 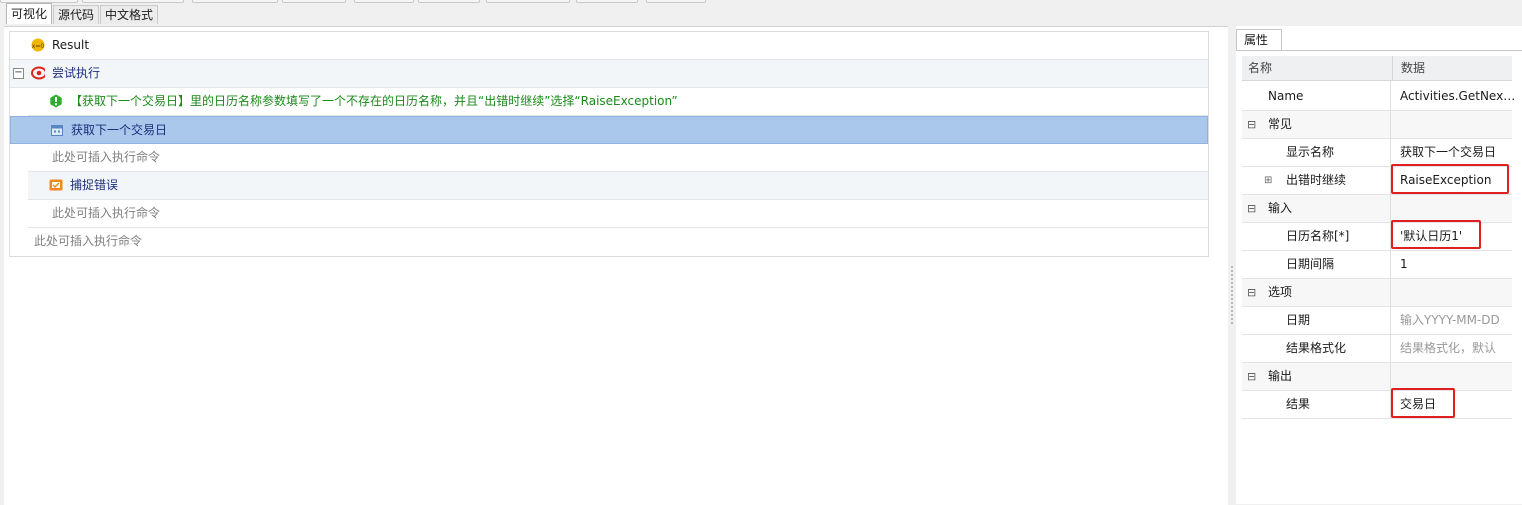 What do you see at coordinates (1286, 96) in the screenshot?
I see `property-key: Name` at bounding box center [1286, 96].